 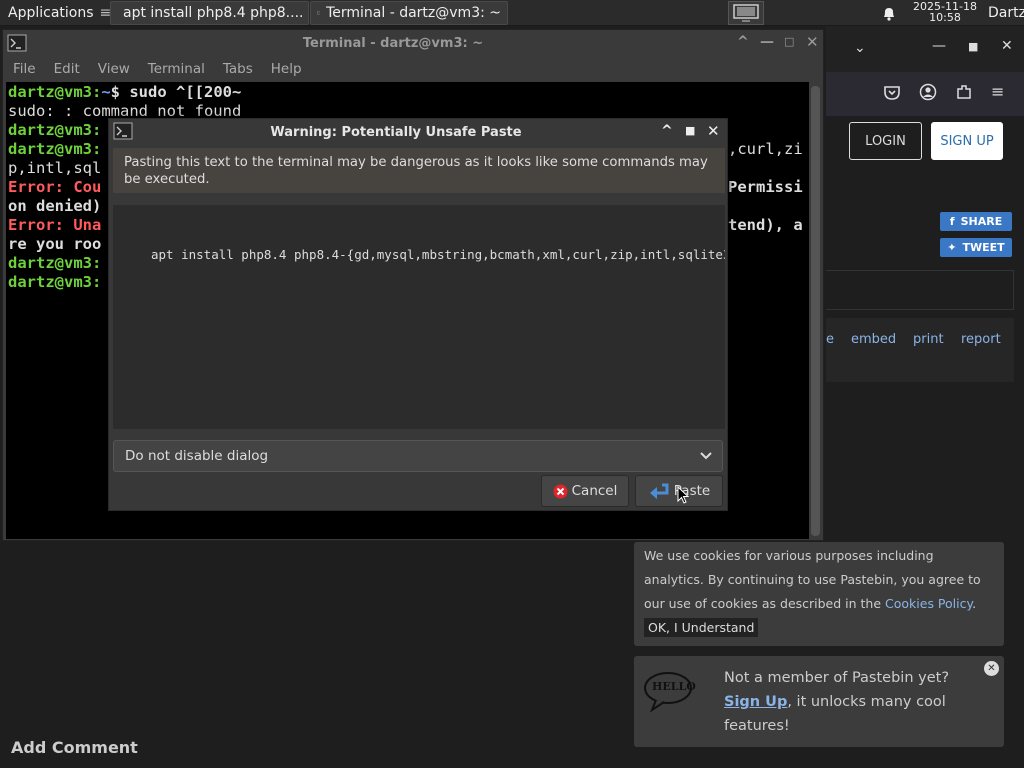 What do you see at coordinates (396, 132) in the screenshot?
I see `dialog-title: Warning: Potentially Unsafe Paste` at bounding box center [396, 132].